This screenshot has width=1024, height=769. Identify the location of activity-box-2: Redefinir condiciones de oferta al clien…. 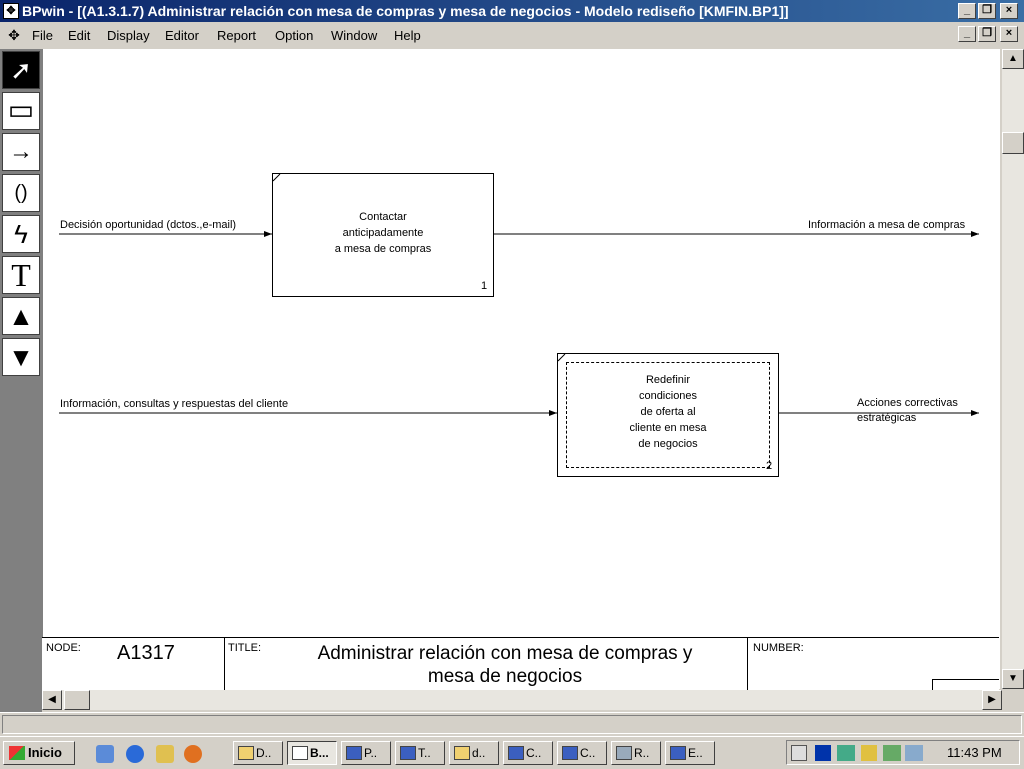
(668, 415).